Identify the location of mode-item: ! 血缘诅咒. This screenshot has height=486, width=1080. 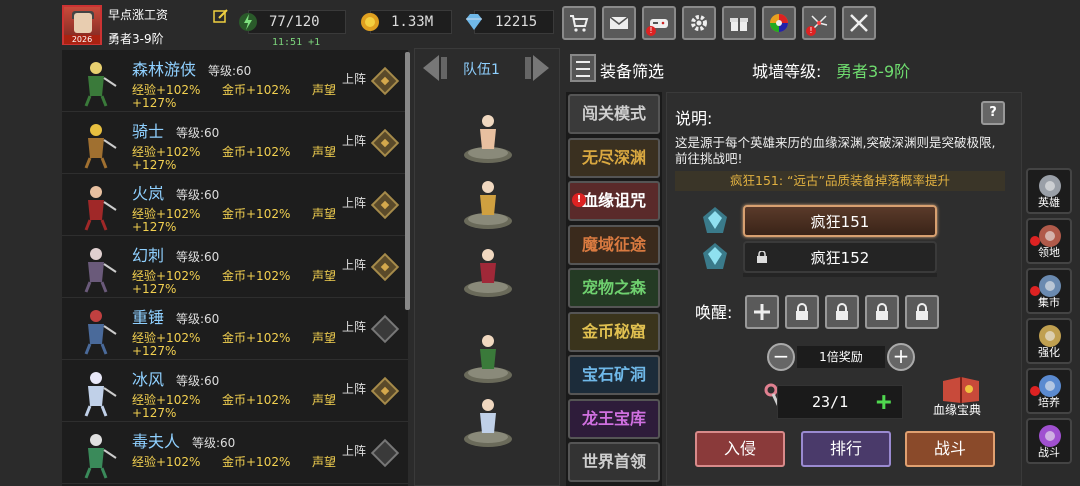
(614, 201).